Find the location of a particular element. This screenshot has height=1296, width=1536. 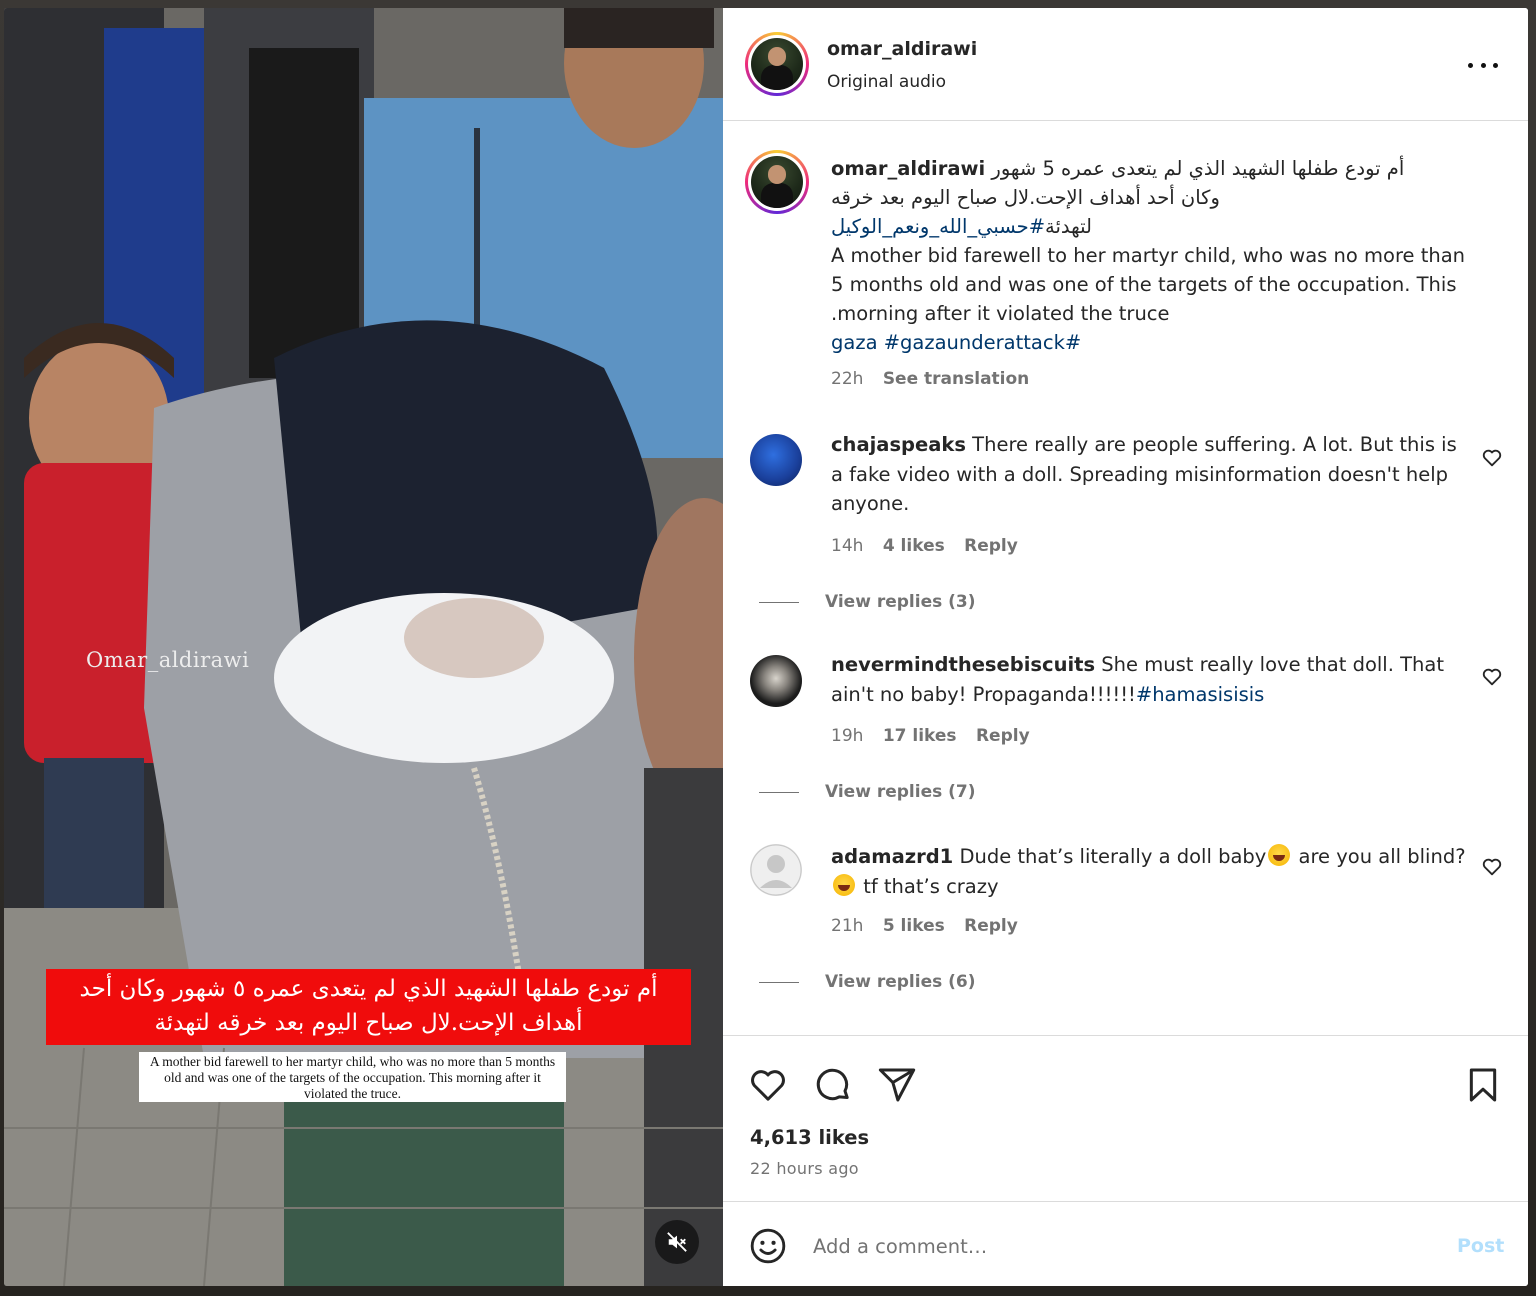

comment-username: adamazrd1 is located at coordinates (892, 856).